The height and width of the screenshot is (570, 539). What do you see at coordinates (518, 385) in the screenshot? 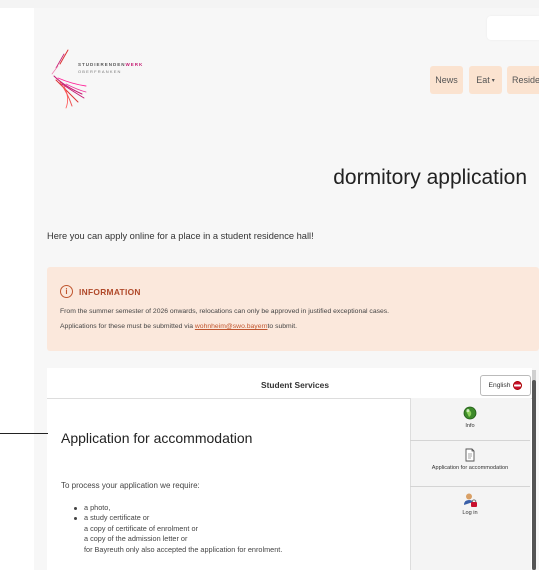
I see `uk-flag-icon` at bounding box center [518, 385].